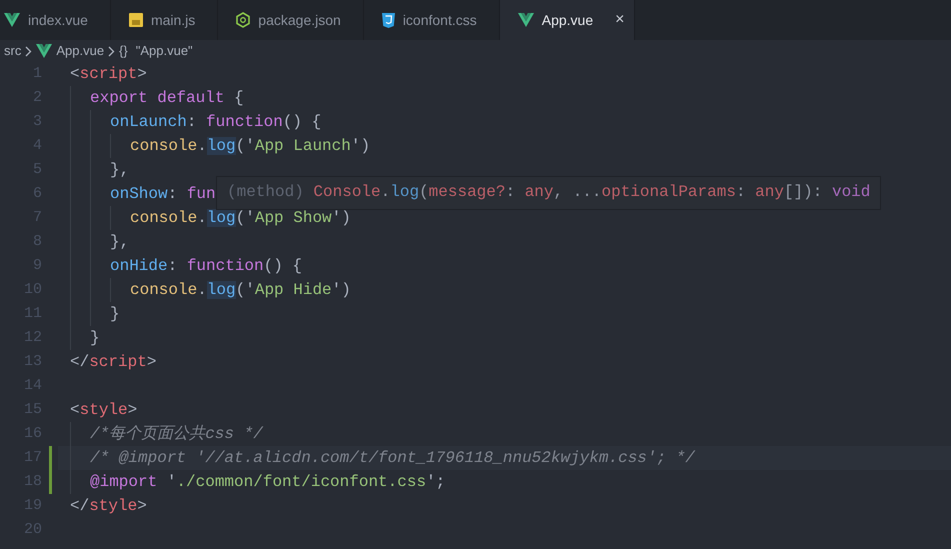 The height and width of the screenshot is (549, 951). What do you see at coordinates (104, 410) in the screenshot?
I see `code-line: <style>` at bounding box center [104, 410].